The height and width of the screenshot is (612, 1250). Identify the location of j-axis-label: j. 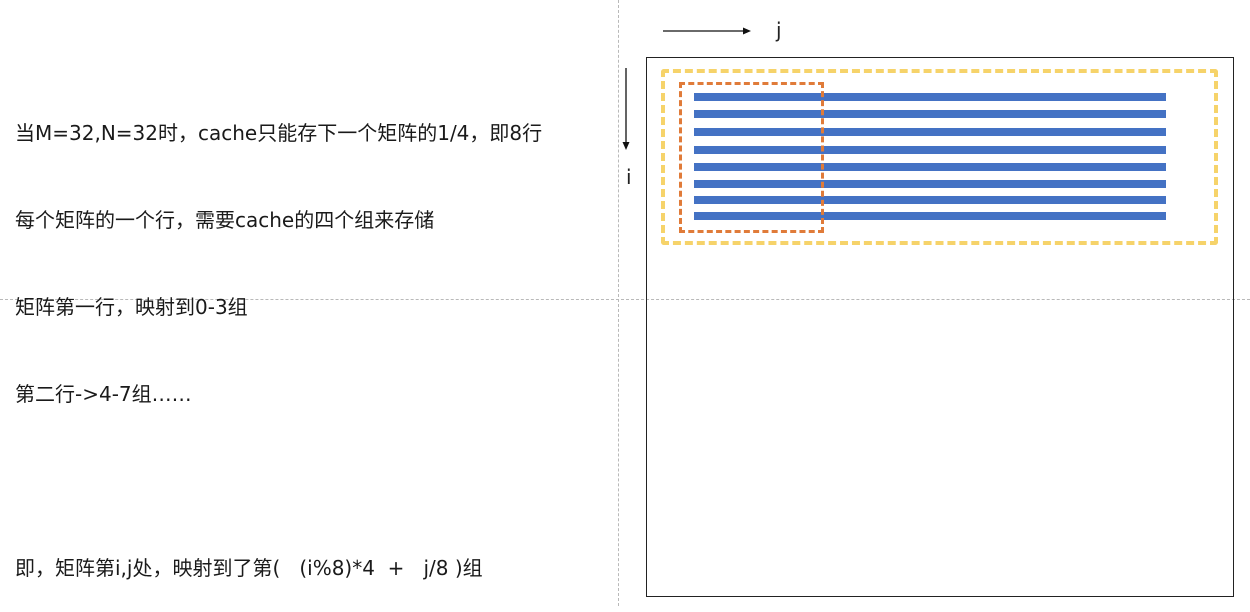
(779, 30).